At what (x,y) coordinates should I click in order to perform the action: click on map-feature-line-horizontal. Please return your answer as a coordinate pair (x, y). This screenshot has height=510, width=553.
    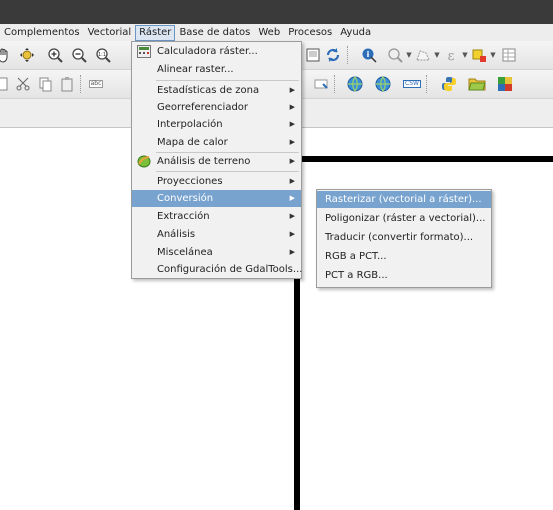
    Looking at the image, I should click on (424, 159).